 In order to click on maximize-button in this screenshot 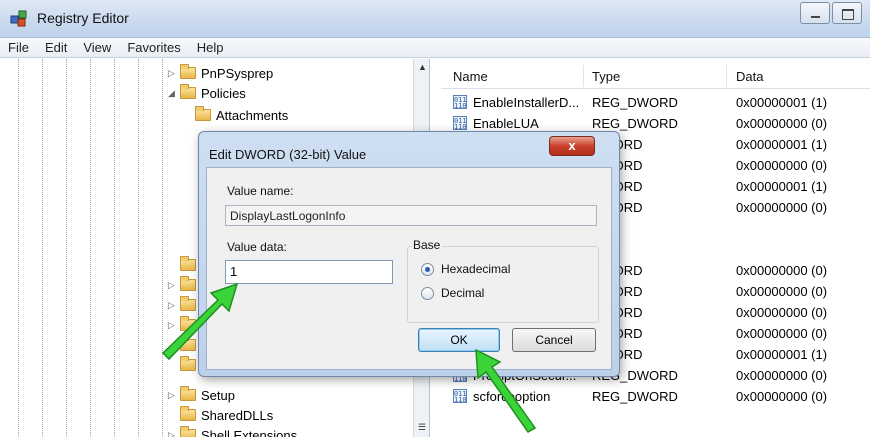, I will do `click(847, 13)`.